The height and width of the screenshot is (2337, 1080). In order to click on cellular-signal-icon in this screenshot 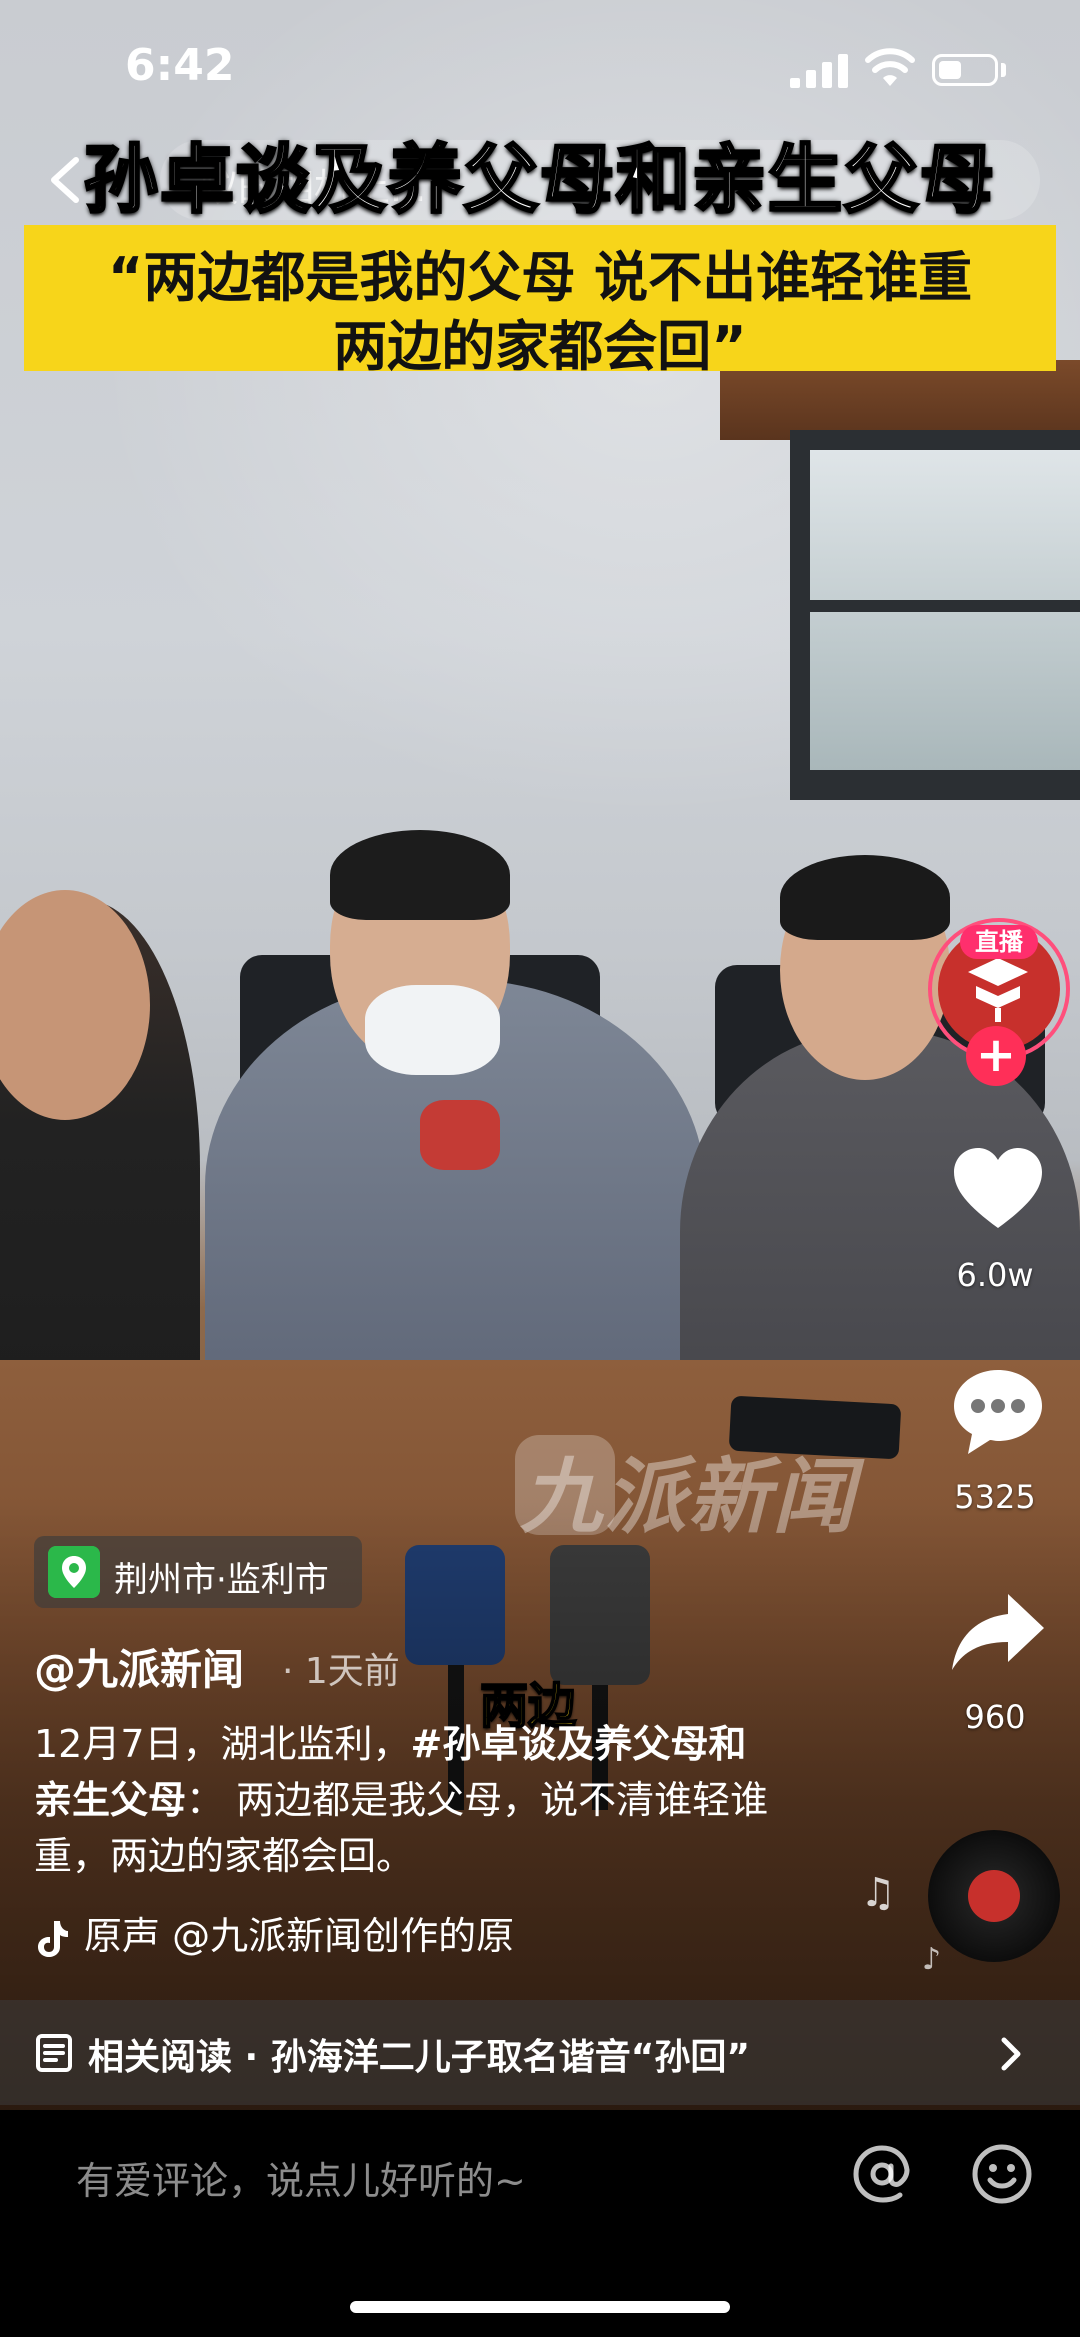, I will do `click(819, 70)`.